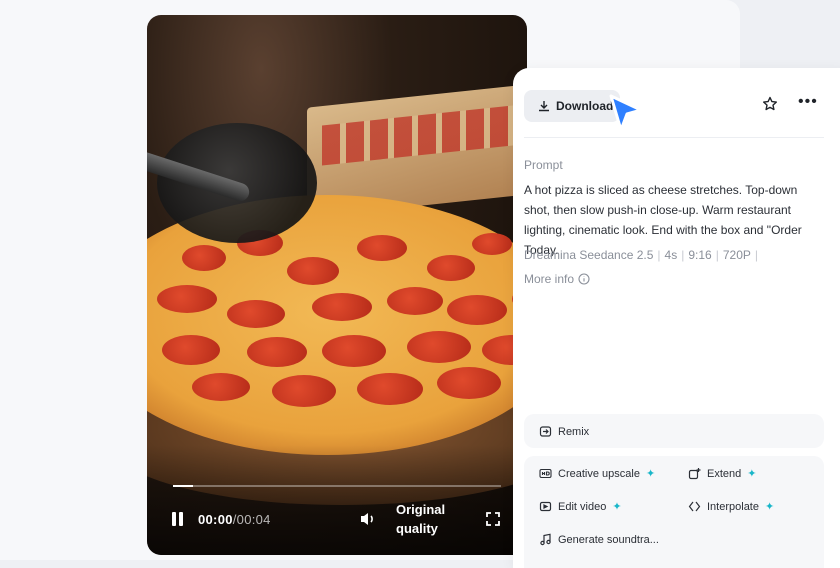 This screenshot has width=840, height=568. Describe the element at coordinates (421, 509) in the screenshot. I see `quality-line-1: Original` at that location.